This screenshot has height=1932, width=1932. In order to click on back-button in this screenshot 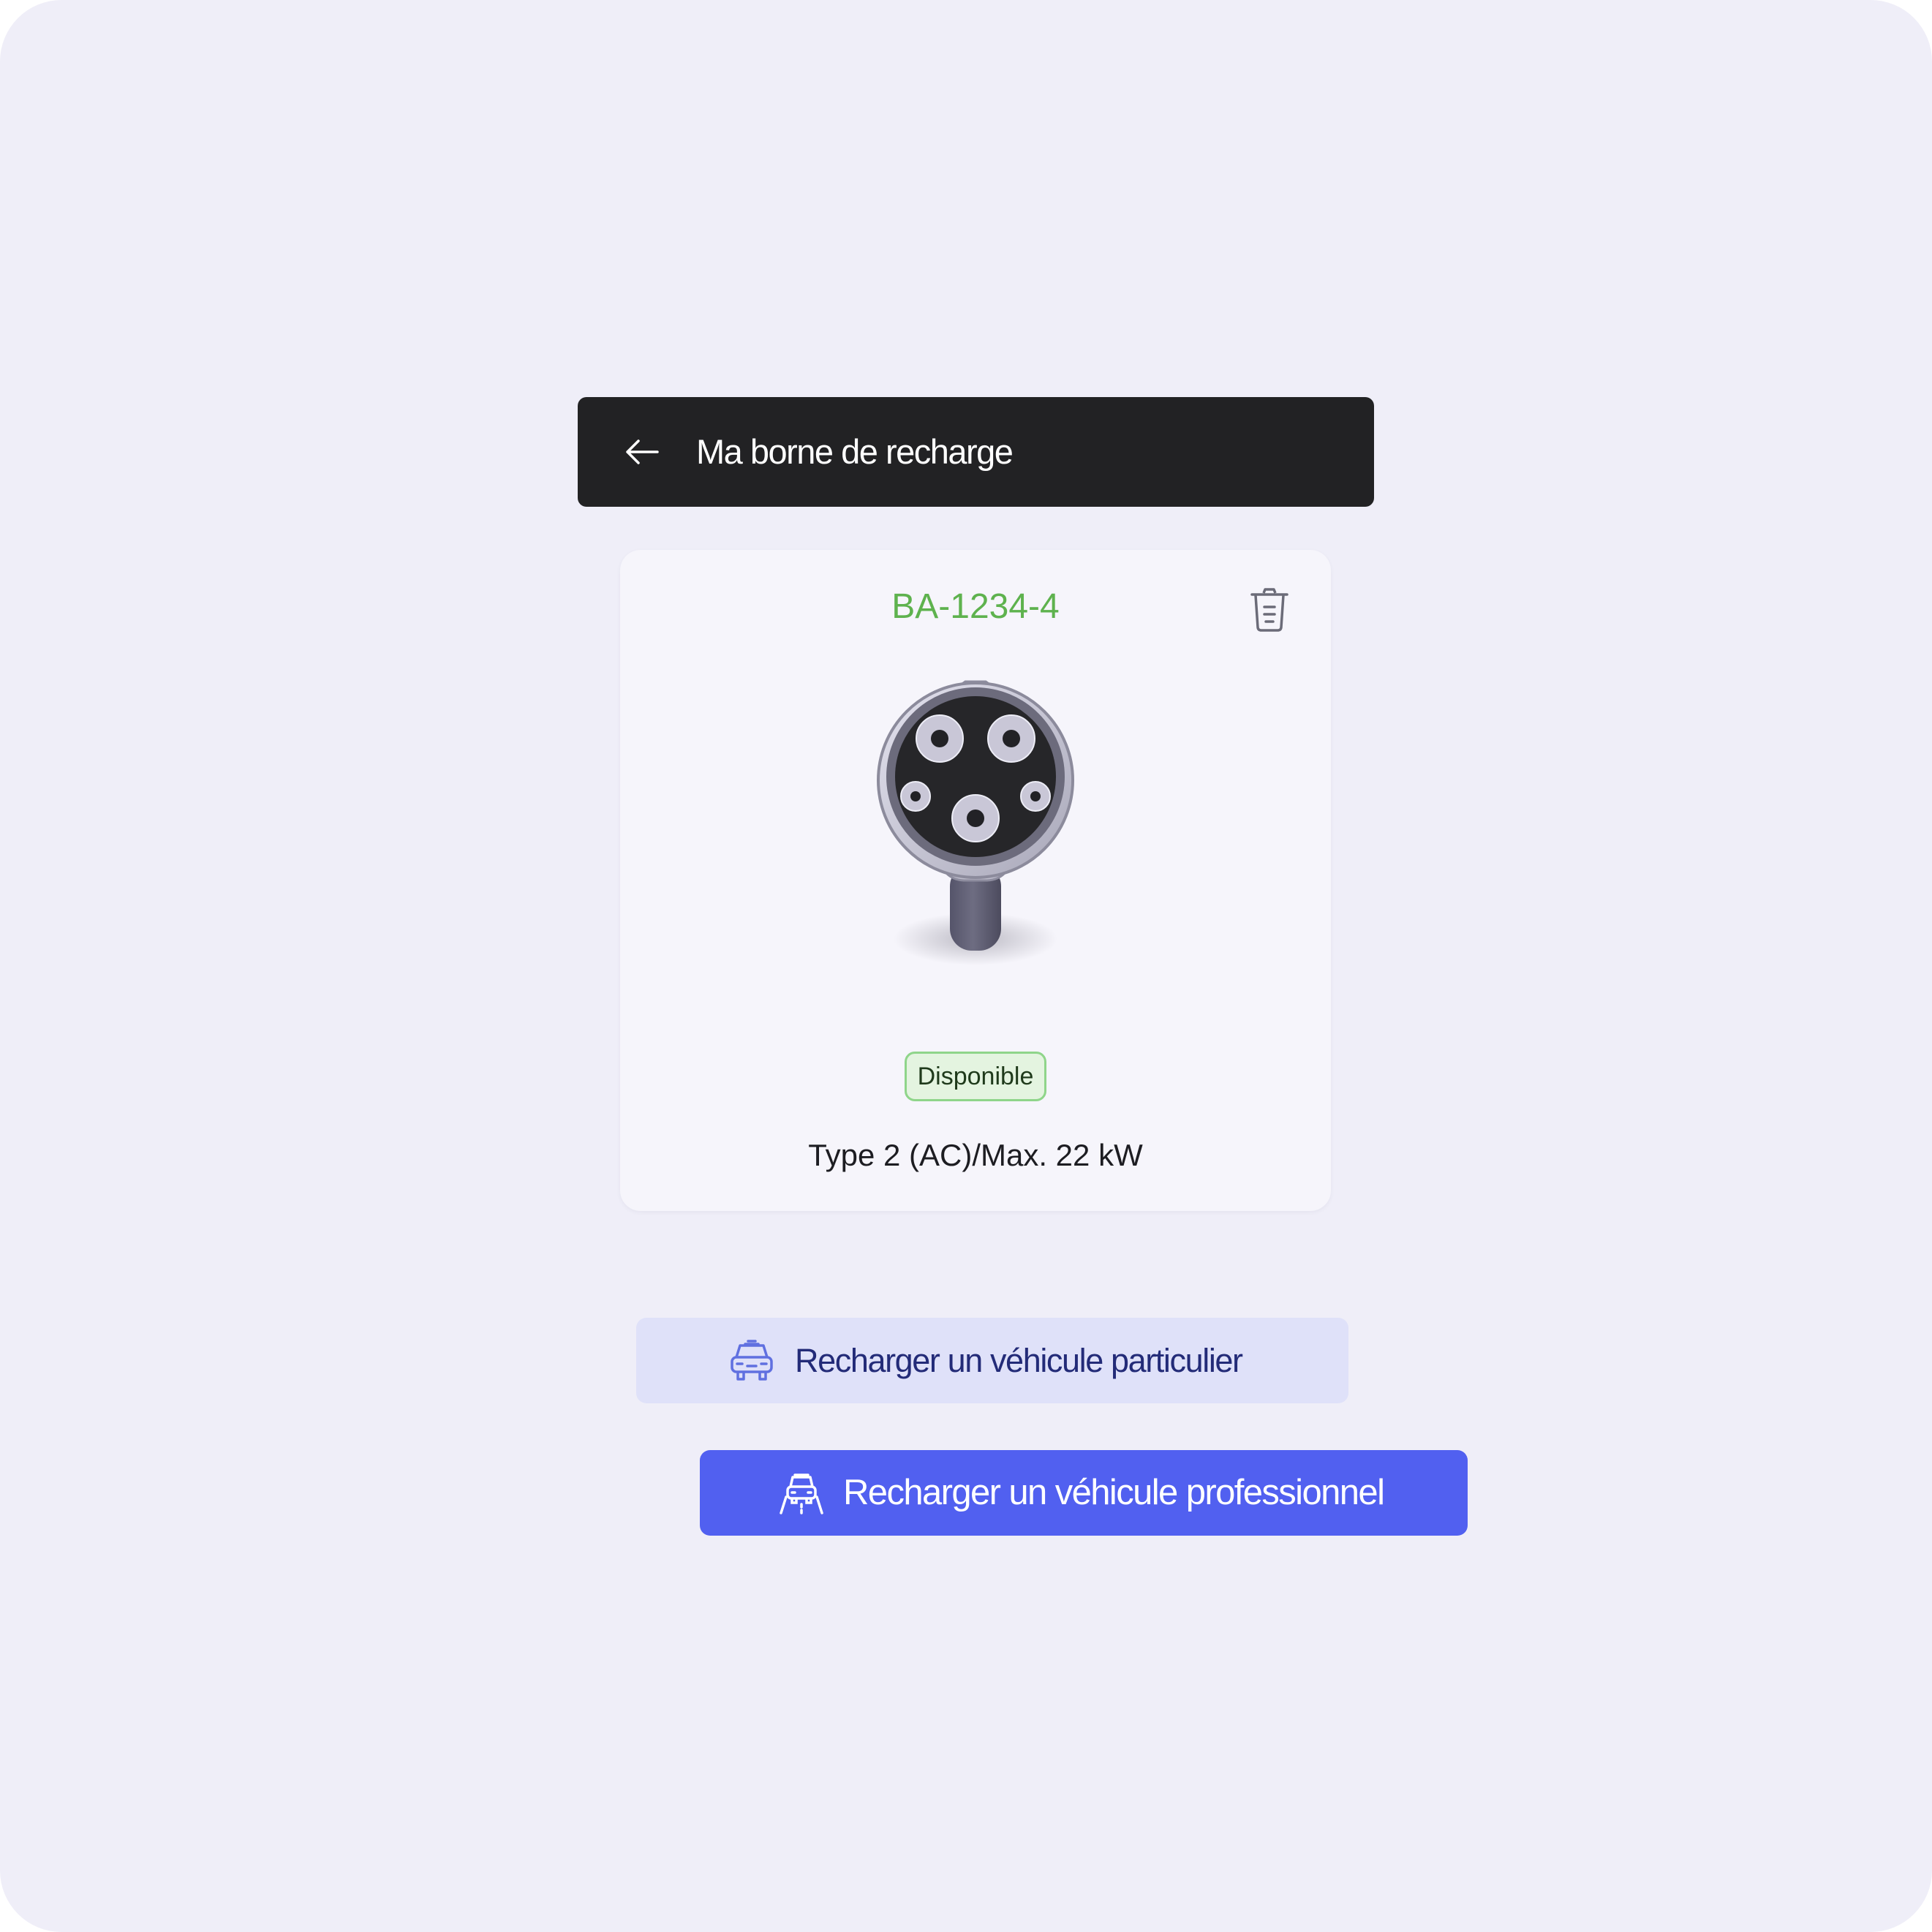, I will do `click(642, 451)`.